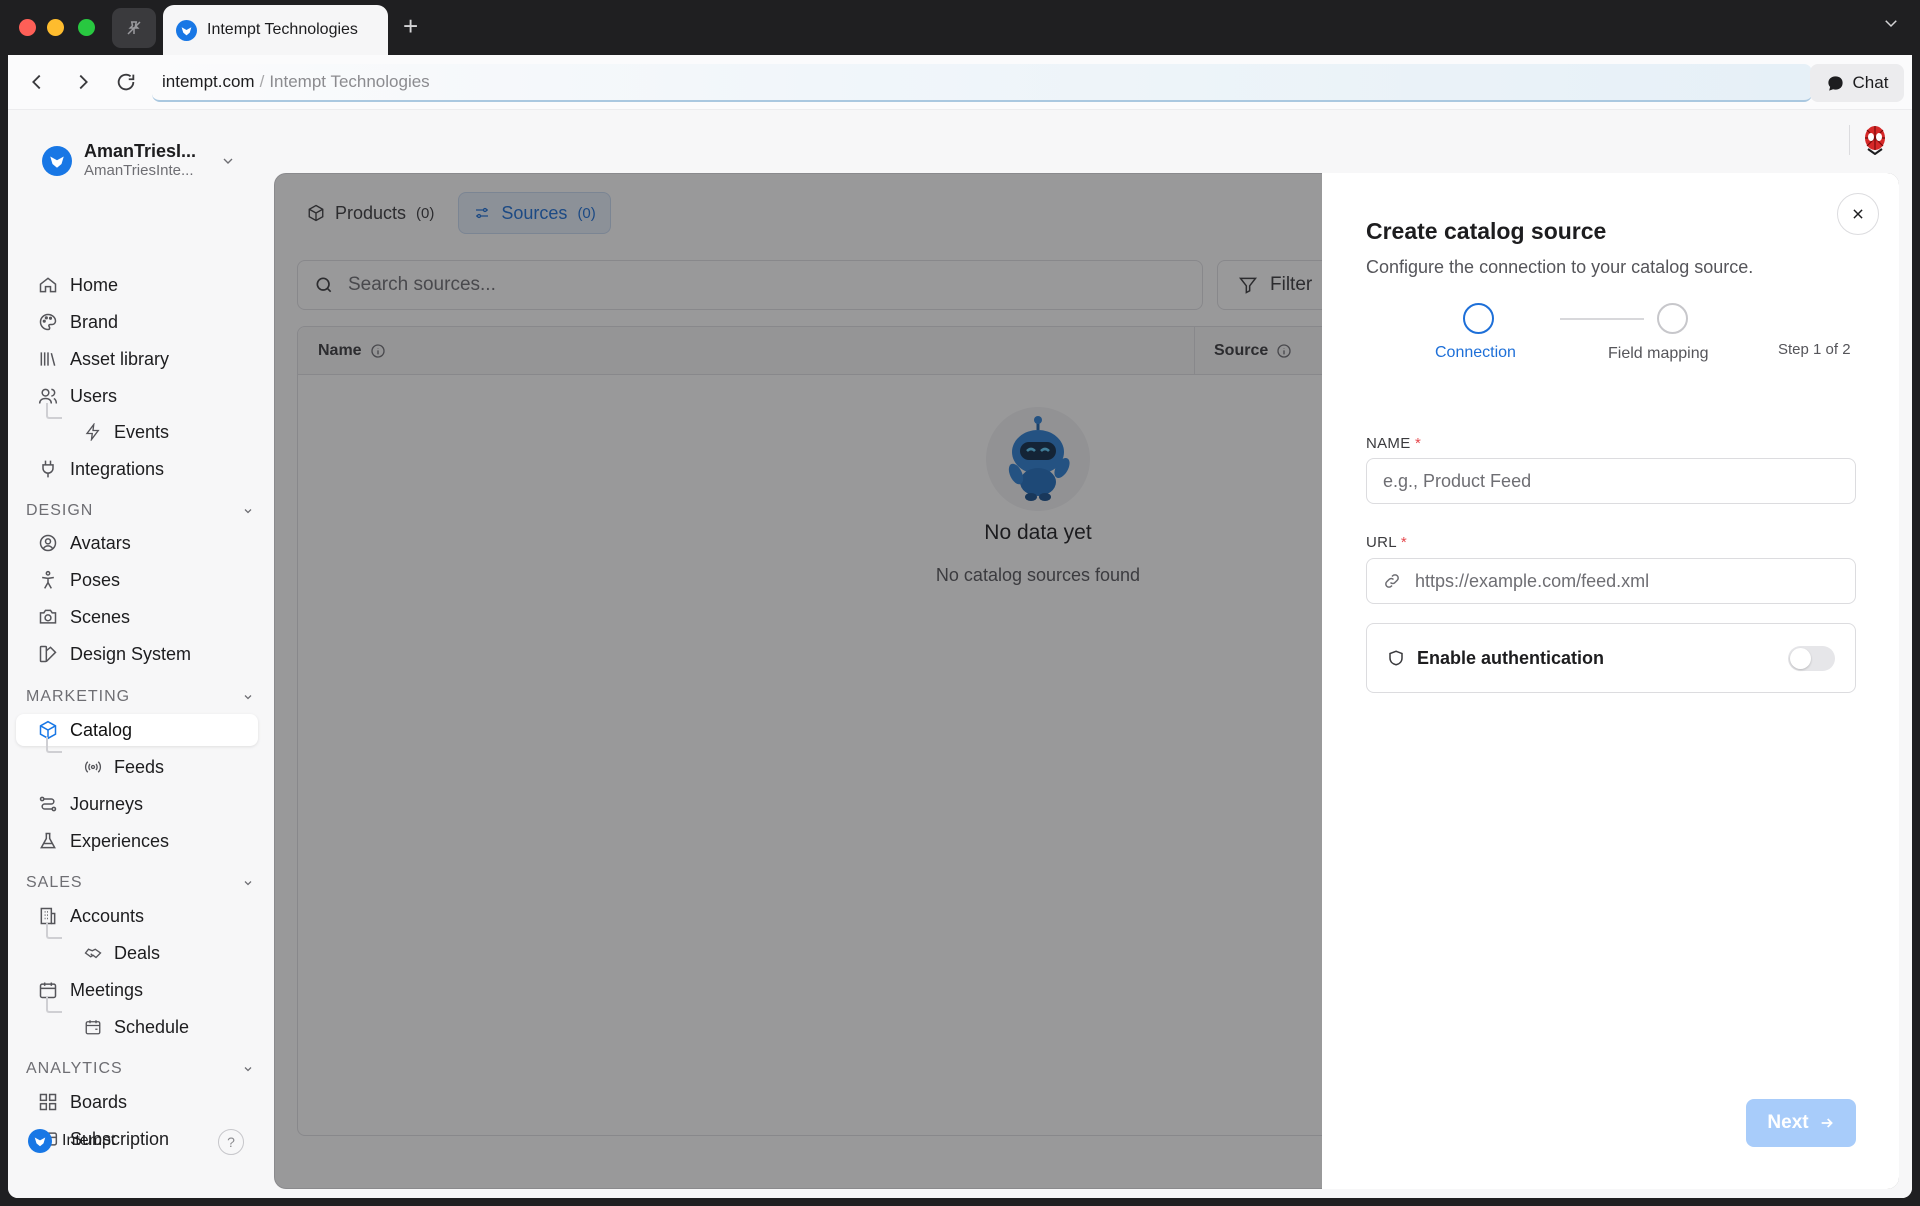 The image size is (1920, 1206). I want to click on url-input: https://example.com/feed.xml, so click(1611, 581).